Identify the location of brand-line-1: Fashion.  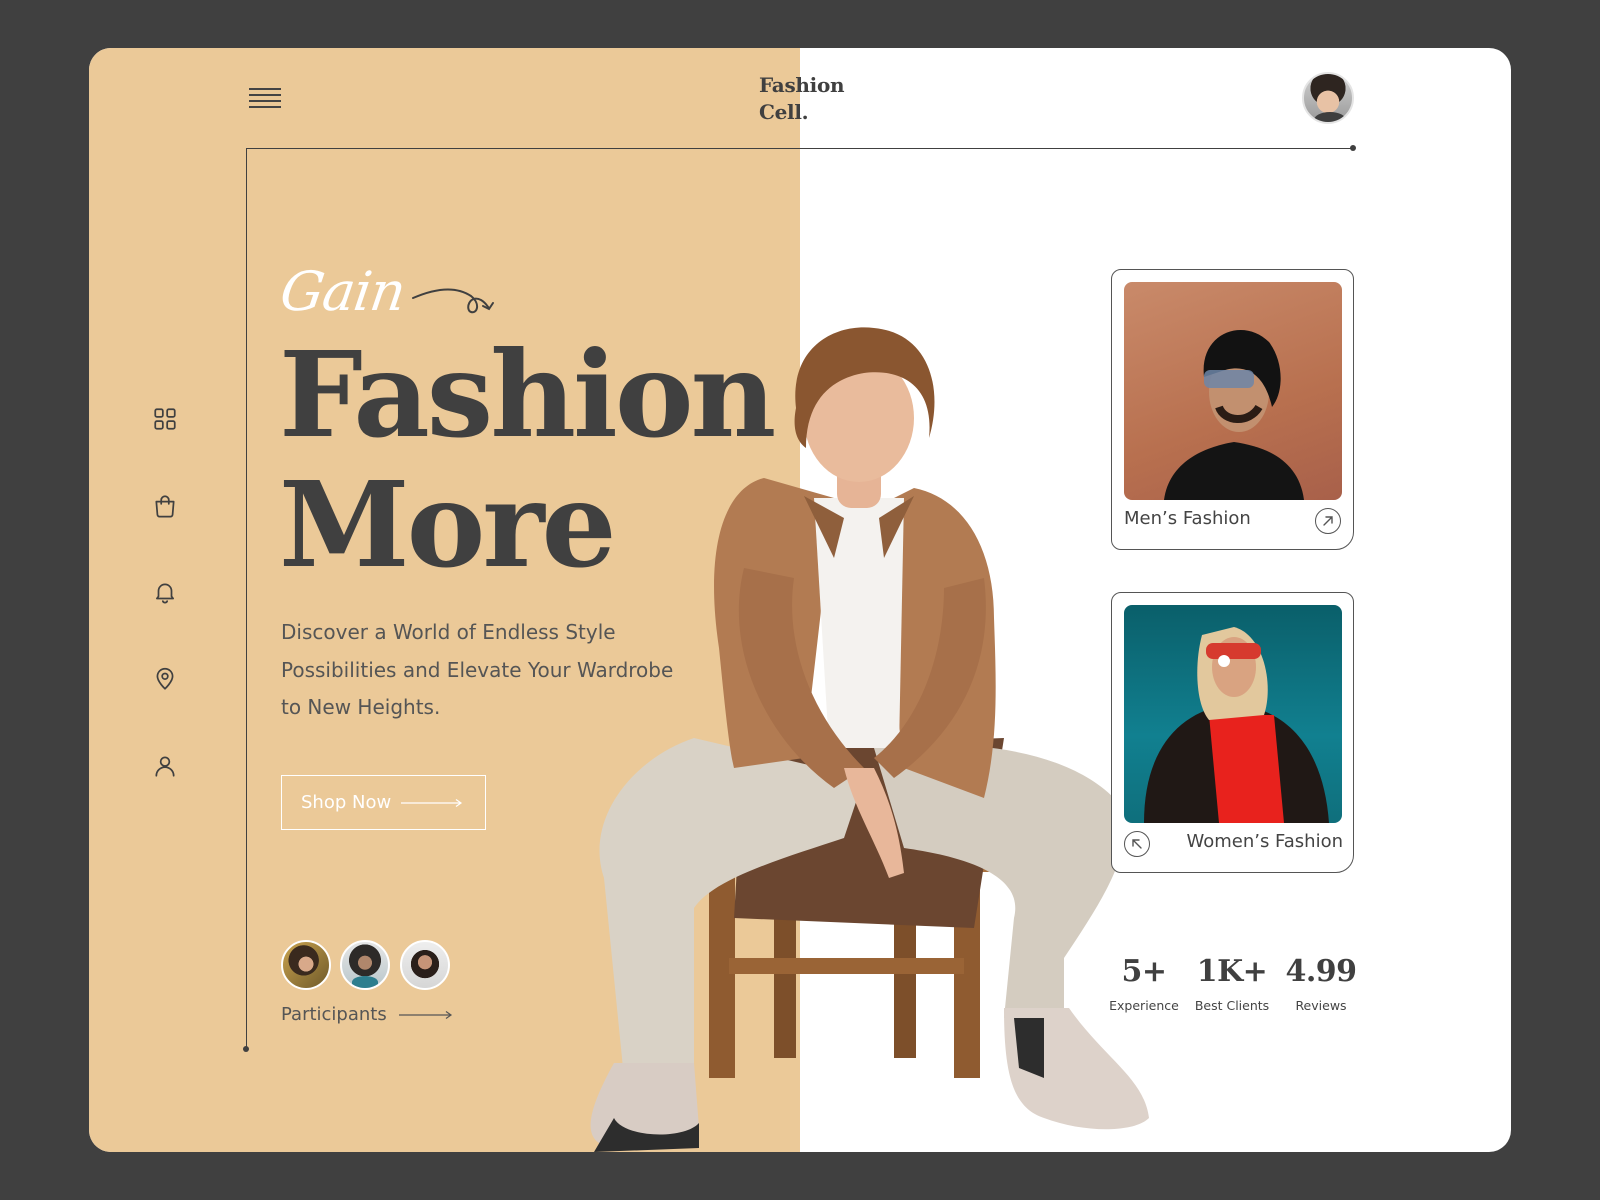
(802, 85).